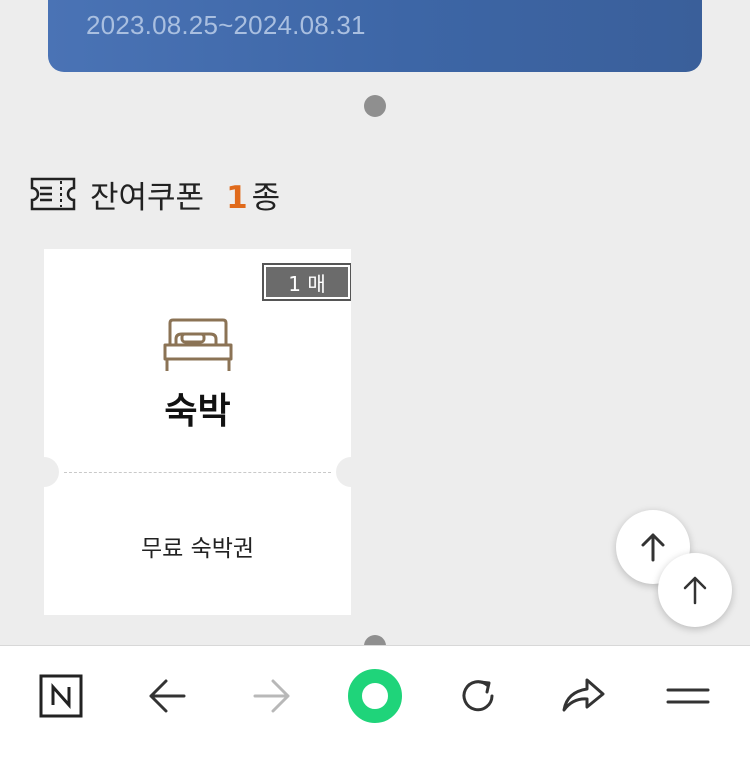 Image resolution: width=750 pixels, height=771 pixels. What do you see at coordinates (343, 472) in the screenshot?
I see `coupon-notch-right` at bounding box center [343, 472].